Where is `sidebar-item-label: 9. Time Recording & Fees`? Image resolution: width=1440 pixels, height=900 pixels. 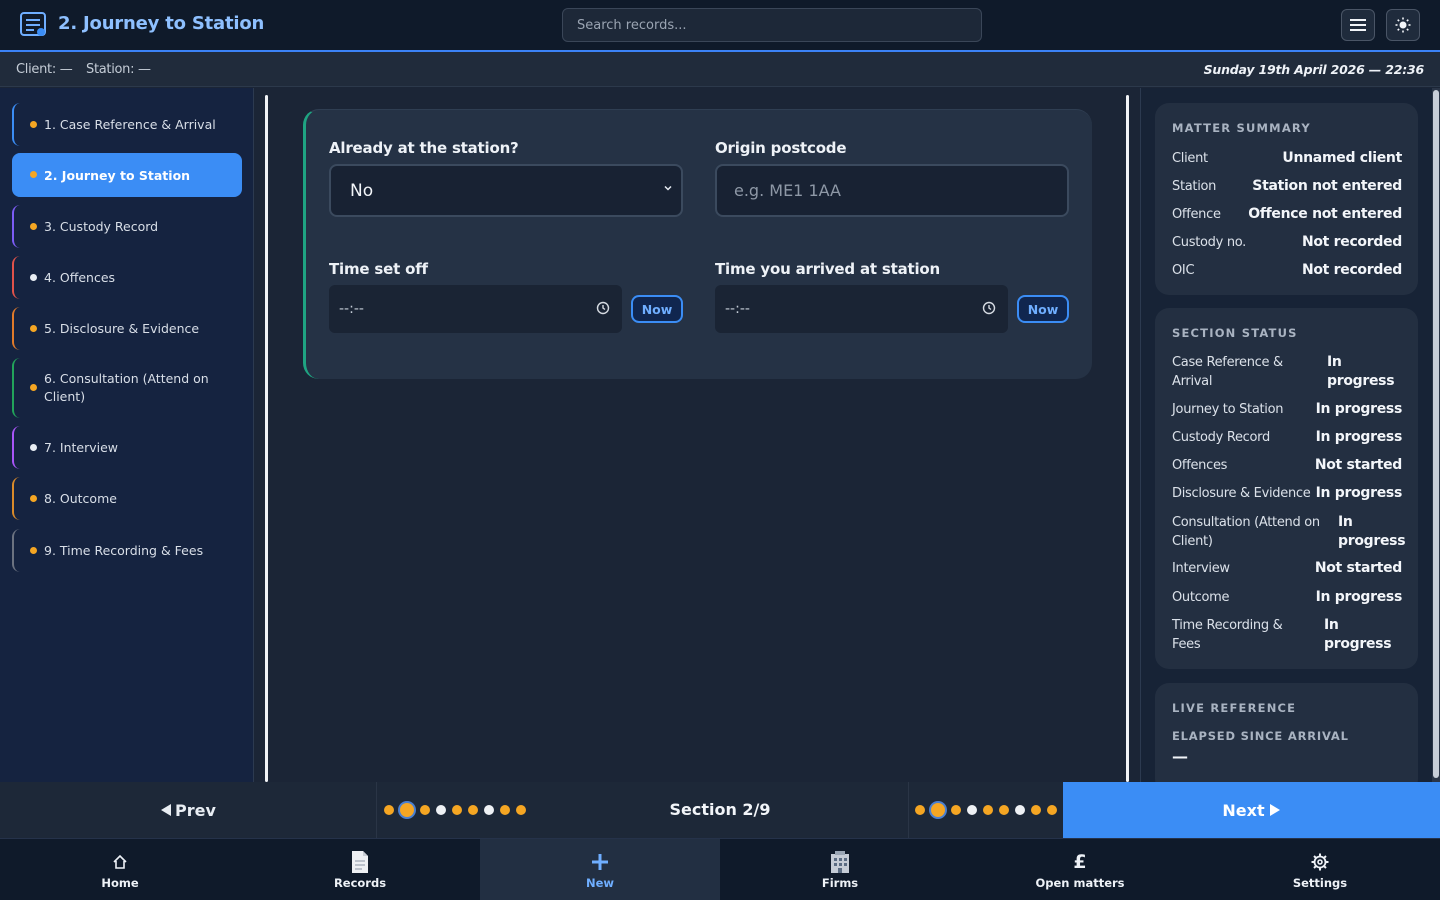 sidebar-item-label: 9. Time Recording & Fees is located at coordinates (124, 550).